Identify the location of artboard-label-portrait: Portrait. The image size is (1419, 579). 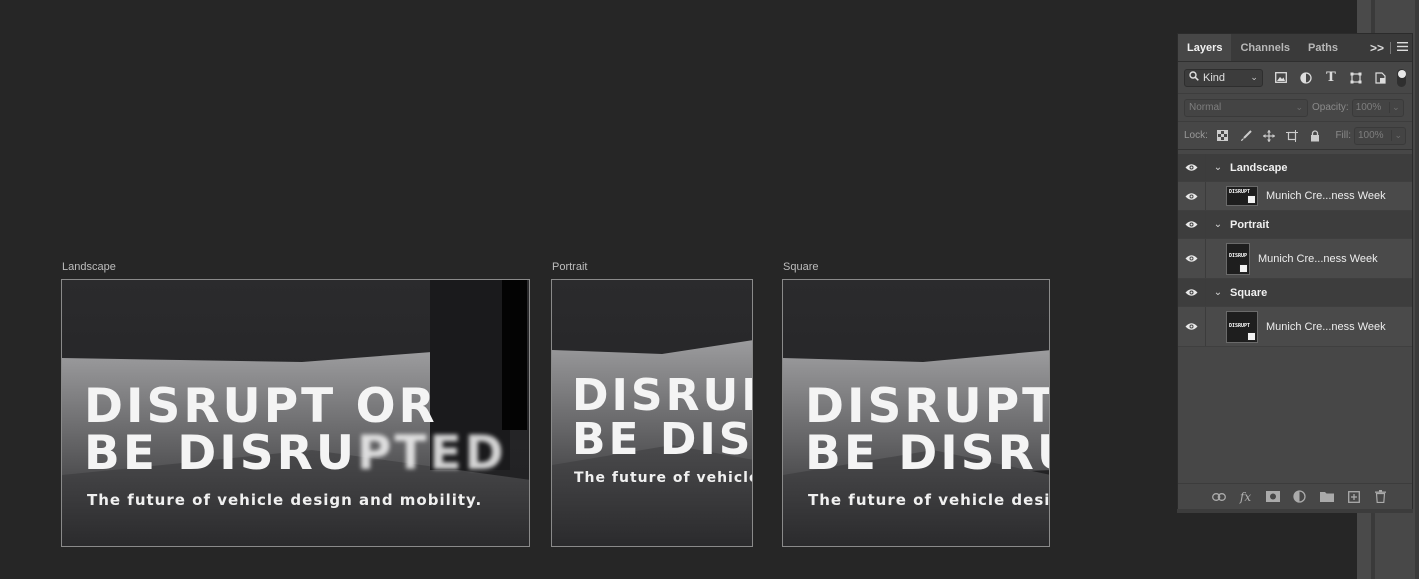
(569, 267).